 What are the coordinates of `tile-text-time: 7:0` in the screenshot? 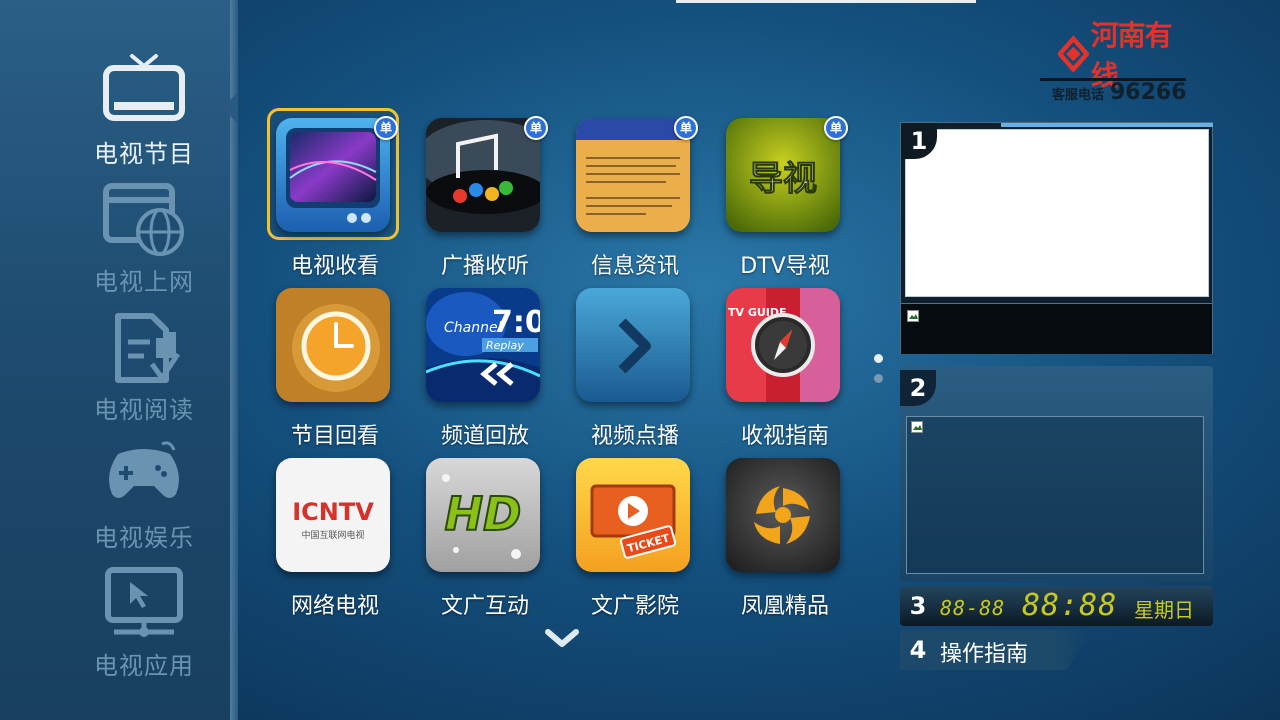 It's located at (516, 322).